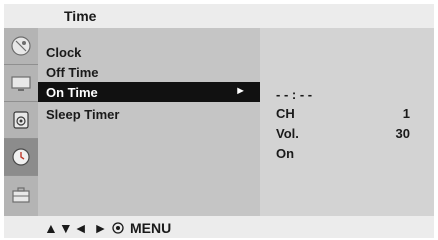  What do you see at coordinates (83, 114) in the screenshot?
I see `menu-item-label: Sleep Timer` at bounding box center [83, 114].